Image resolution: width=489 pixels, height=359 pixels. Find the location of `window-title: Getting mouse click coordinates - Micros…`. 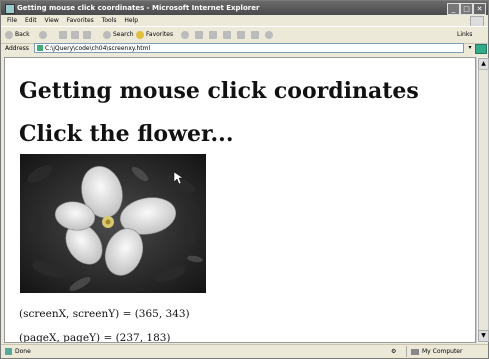

window-title: Getting mouse click coordinates - Micros… is located at coordinates (138, 8).